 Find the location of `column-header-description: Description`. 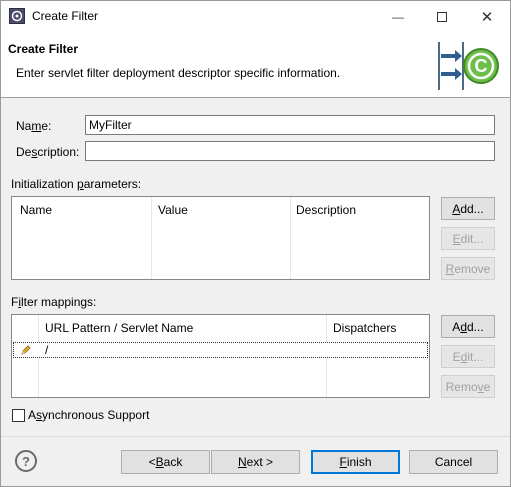

column-header-description: Description is located at coordinates (326, 210).